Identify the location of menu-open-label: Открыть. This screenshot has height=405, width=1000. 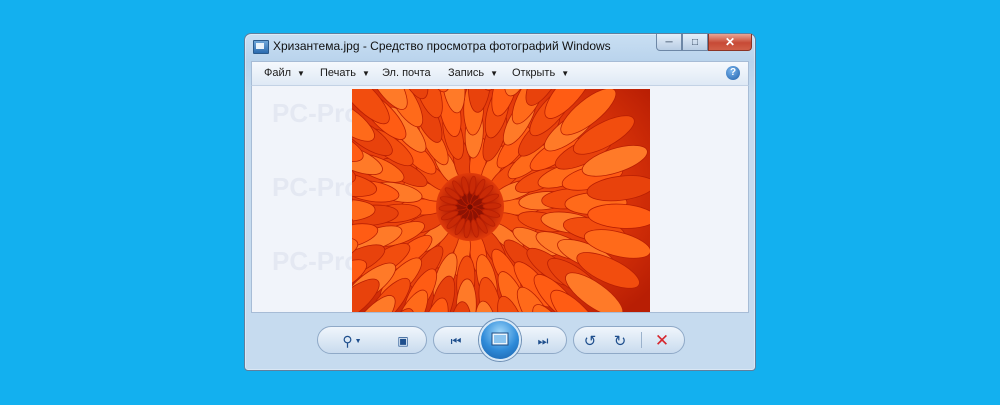
(534, 73).